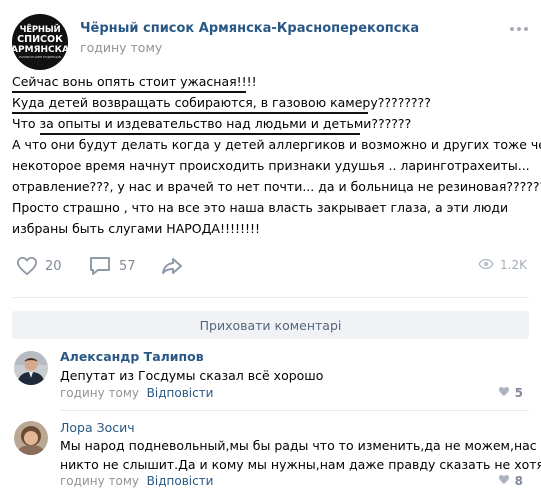 The height and width of the screenshot is (492, 541). I want to click on views-counter: 1.2K, so click(502, 265).